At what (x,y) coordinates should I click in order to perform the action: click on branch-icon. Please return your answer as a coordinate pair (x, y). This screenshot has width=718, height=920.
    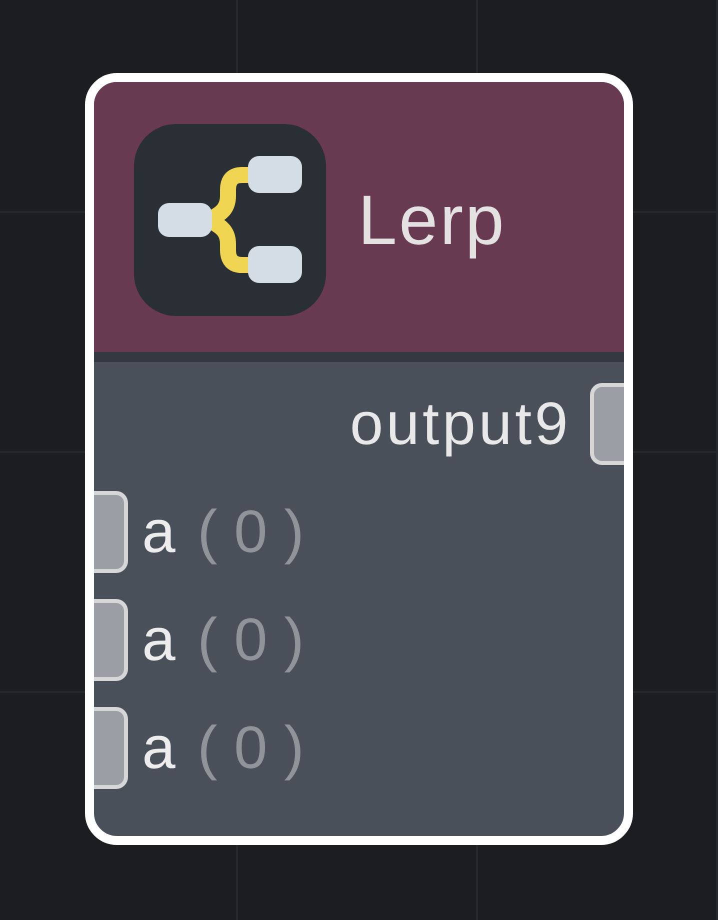
    Looking at the image, I should click on (230, 220).